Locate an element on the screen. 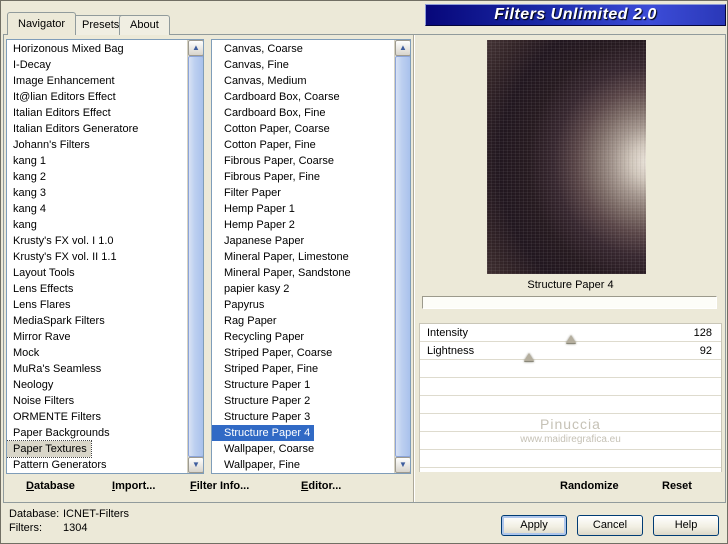 The image size is (728, 544). watermark: Pinuccia www.maidiregrafica.eu is located at coordinates (570, 430).